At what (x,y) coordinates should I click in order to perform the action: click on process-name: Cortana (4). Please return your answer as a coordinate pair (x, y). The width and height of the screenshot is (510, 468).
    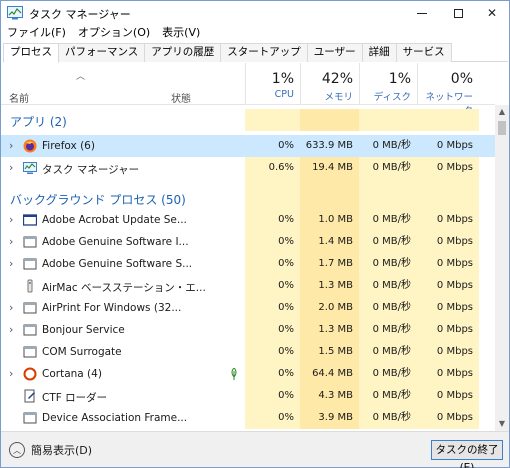
    Looking at the image, I should click on (72, 374).